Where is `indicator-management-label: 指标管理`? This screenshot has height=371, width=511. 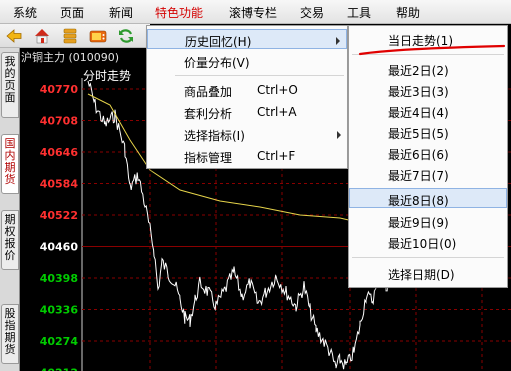
indicator-management-label: 指标管理 is located at coordinates (208, 158).